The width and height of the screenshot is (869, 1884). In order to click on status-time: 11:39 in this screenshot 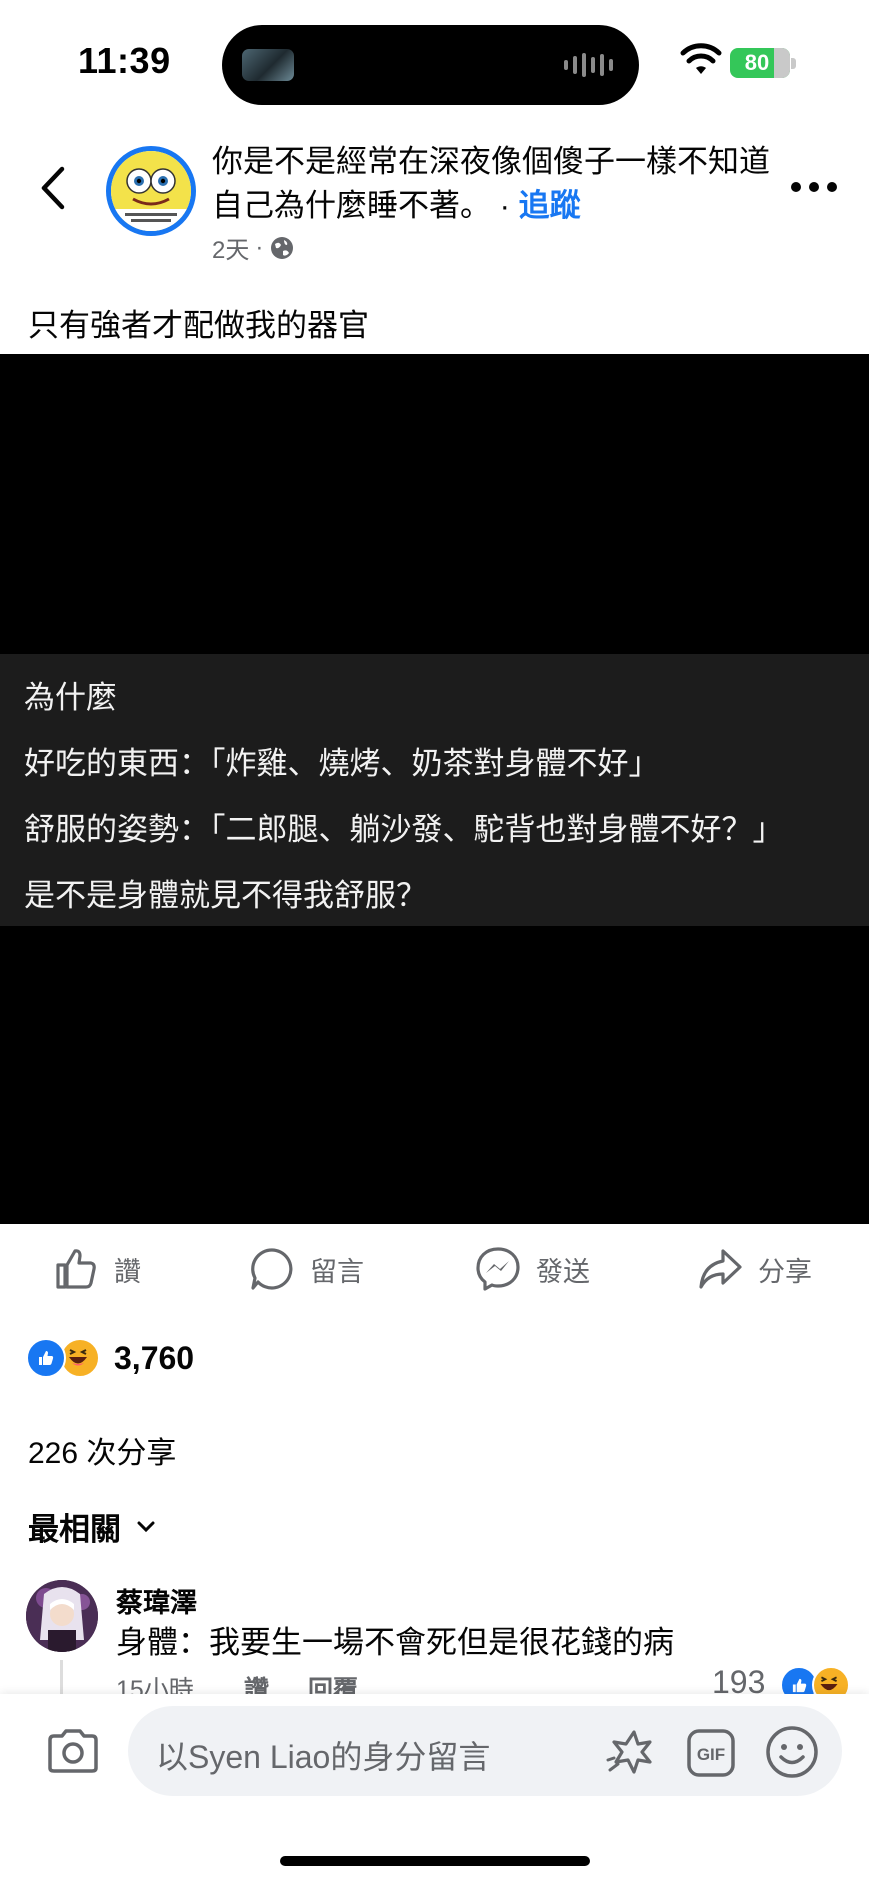, I will do `click(124, 60)`.